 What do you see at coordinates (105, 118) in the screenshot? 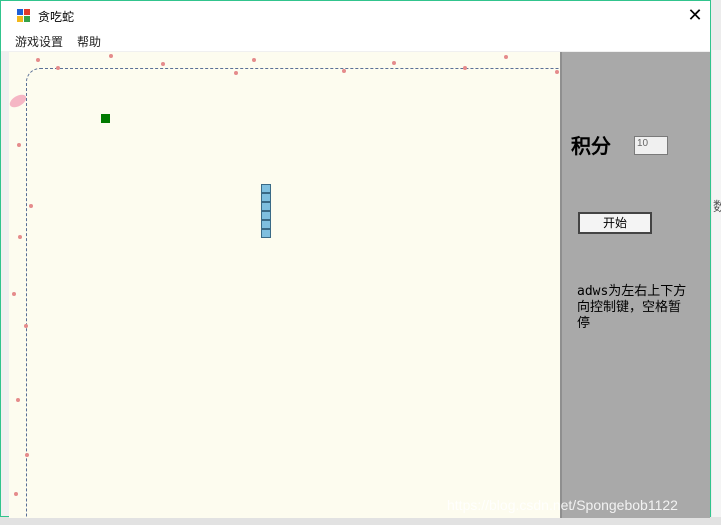
I see `food-pellet` at bounding box center [105, 118].